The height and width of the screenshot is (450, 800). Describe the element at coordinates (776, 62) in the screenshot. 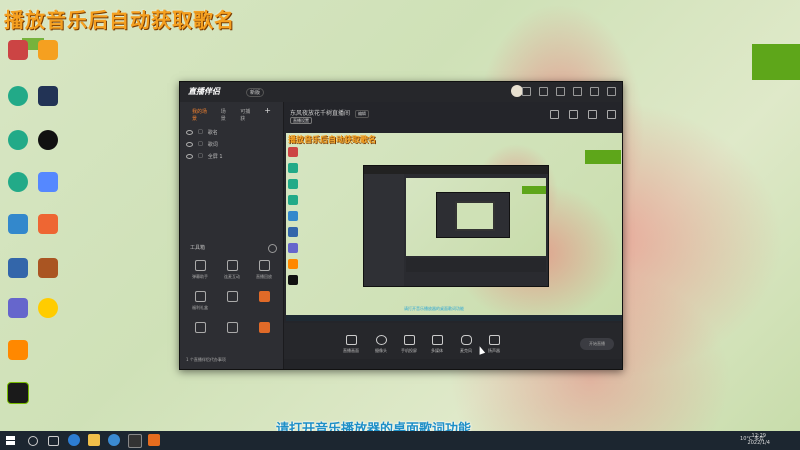

I see `green-block` at that location.